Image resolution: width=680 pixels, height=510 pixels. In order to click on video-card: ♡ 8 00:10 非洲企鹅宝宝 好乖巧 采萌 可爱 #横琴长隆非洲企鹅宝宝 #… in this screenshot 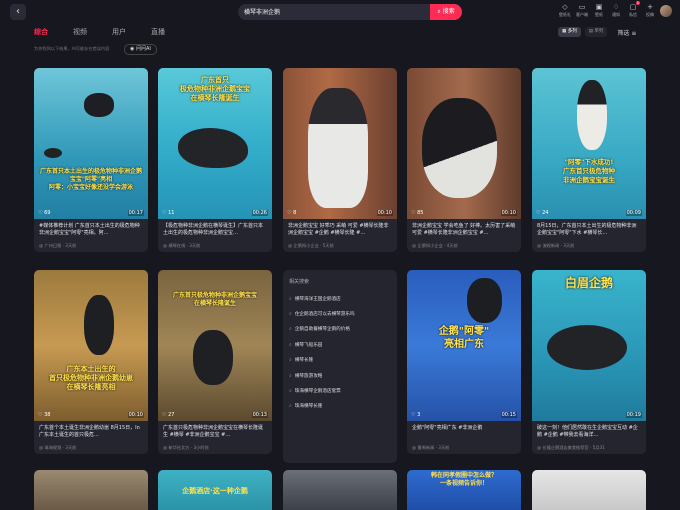, I will do `click(340, 160)`.